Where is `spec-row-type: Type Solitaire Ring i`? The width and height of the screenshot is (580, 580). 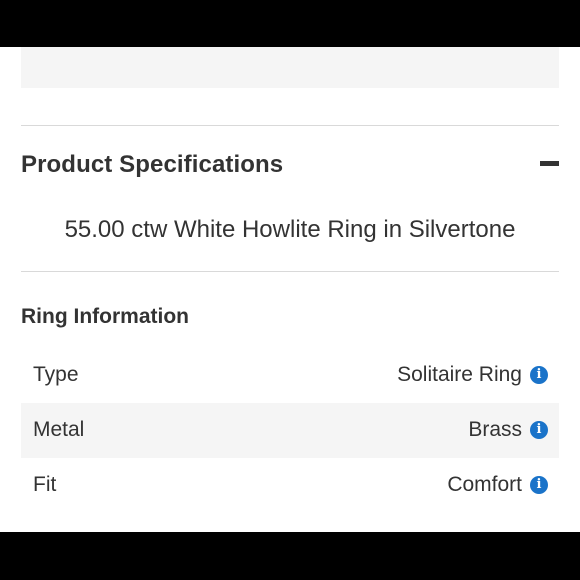 spec-row-type: Type Solitaire Ring i is located at coordinates (290, 375).